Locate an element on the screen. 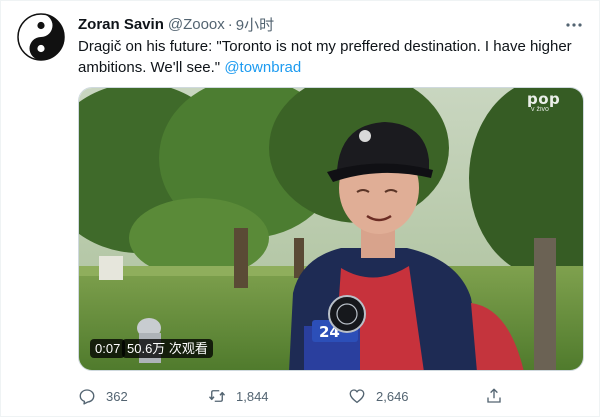 The width and height of the screenshot is (600, 417). heart-icon is located at coordinates (357, 396).